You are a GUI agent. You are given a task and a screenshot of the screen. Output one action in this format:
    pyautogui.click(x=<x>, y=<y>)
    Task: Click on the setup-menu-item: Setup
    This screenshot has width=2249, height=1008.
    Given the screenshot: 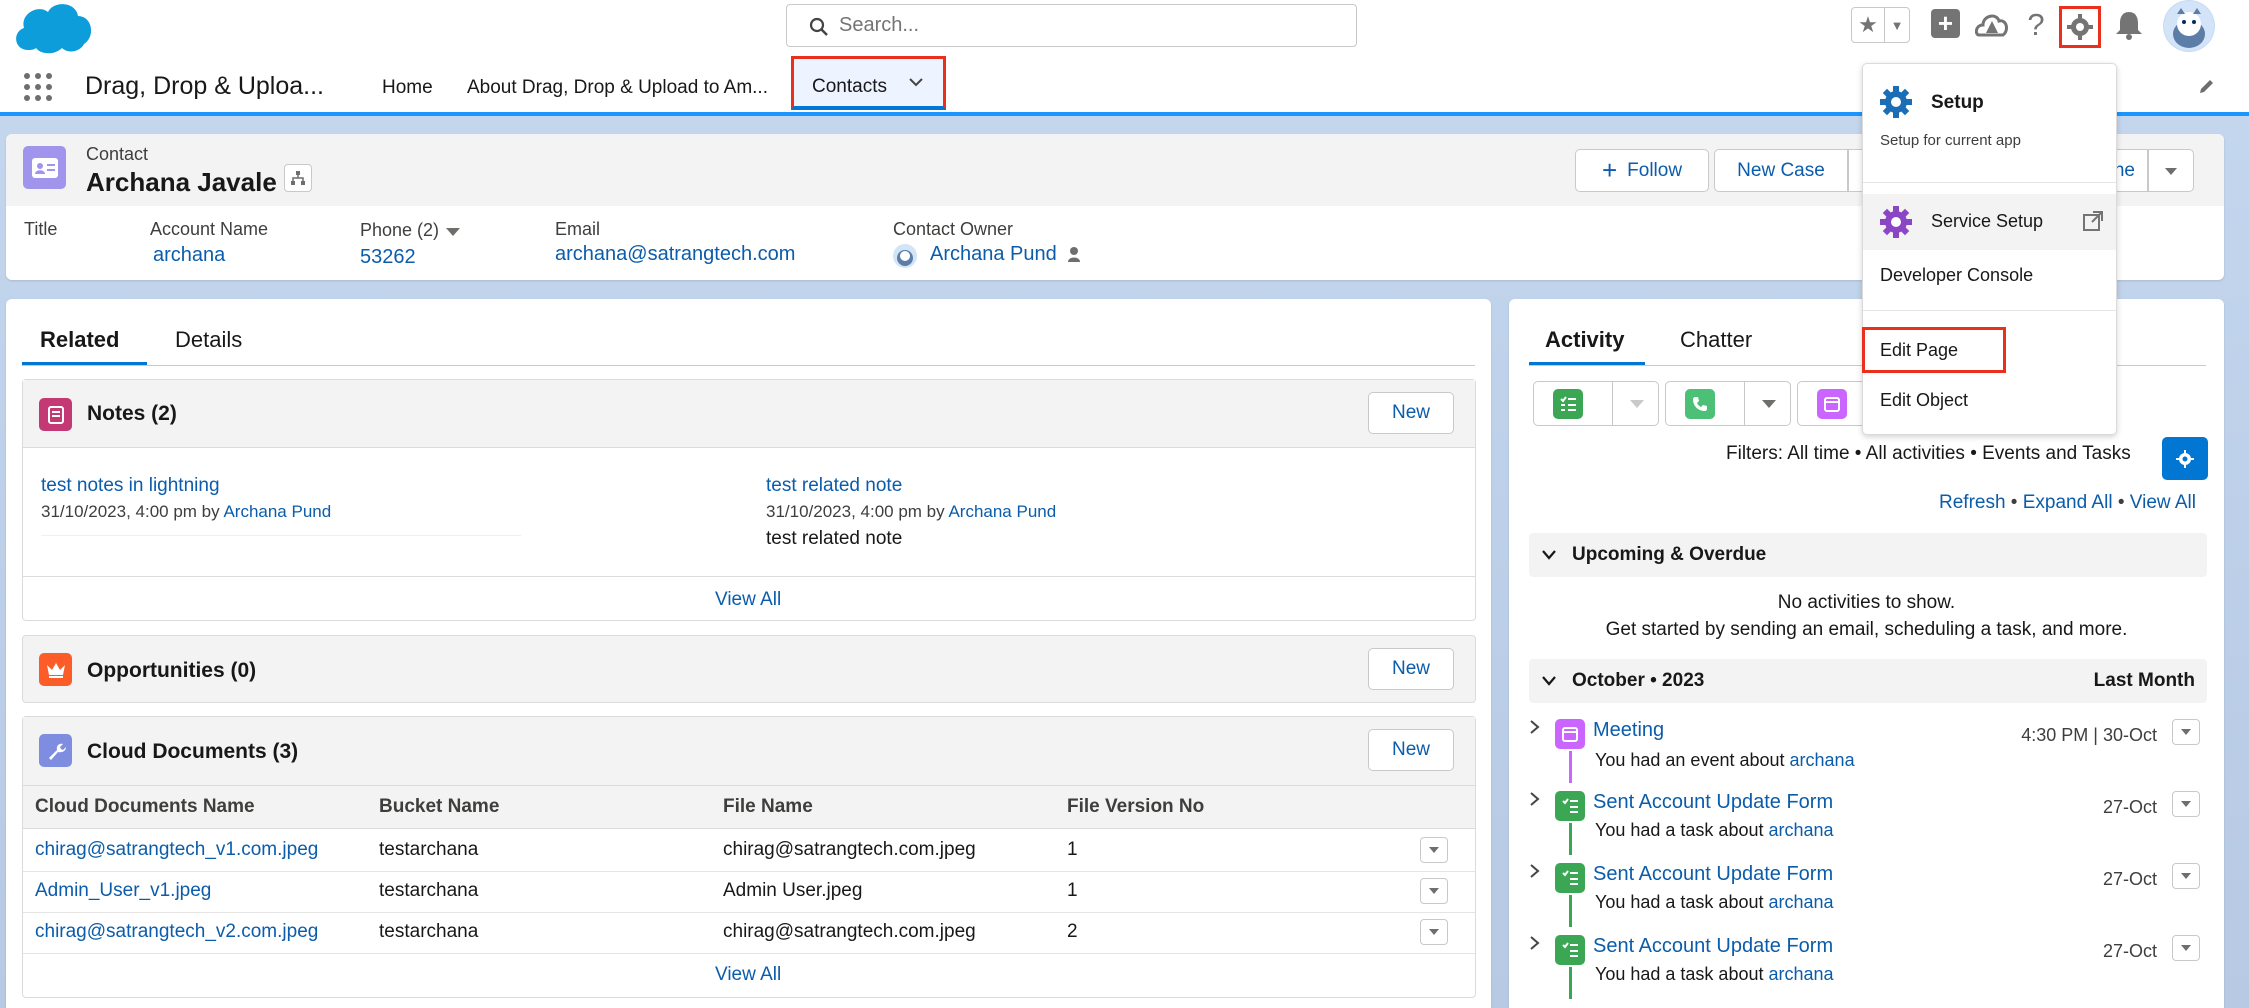 What is the action you would take?
    pyautogui.click(x=1957, y=103)
    